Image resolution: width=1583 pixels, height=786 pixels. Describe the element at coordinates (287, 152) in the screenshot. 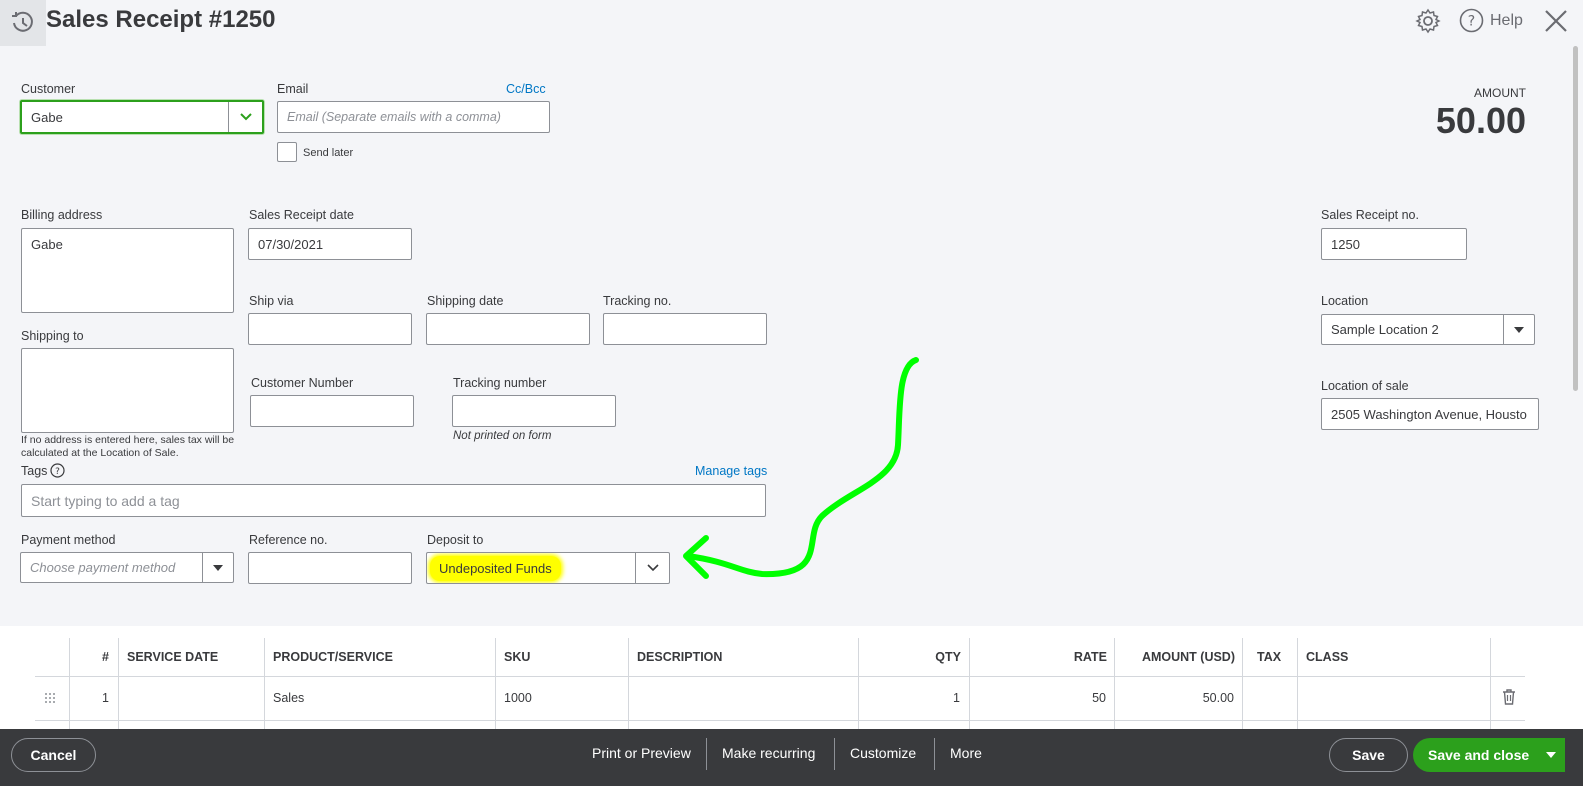

I see `send-later-checkbox` at that location.